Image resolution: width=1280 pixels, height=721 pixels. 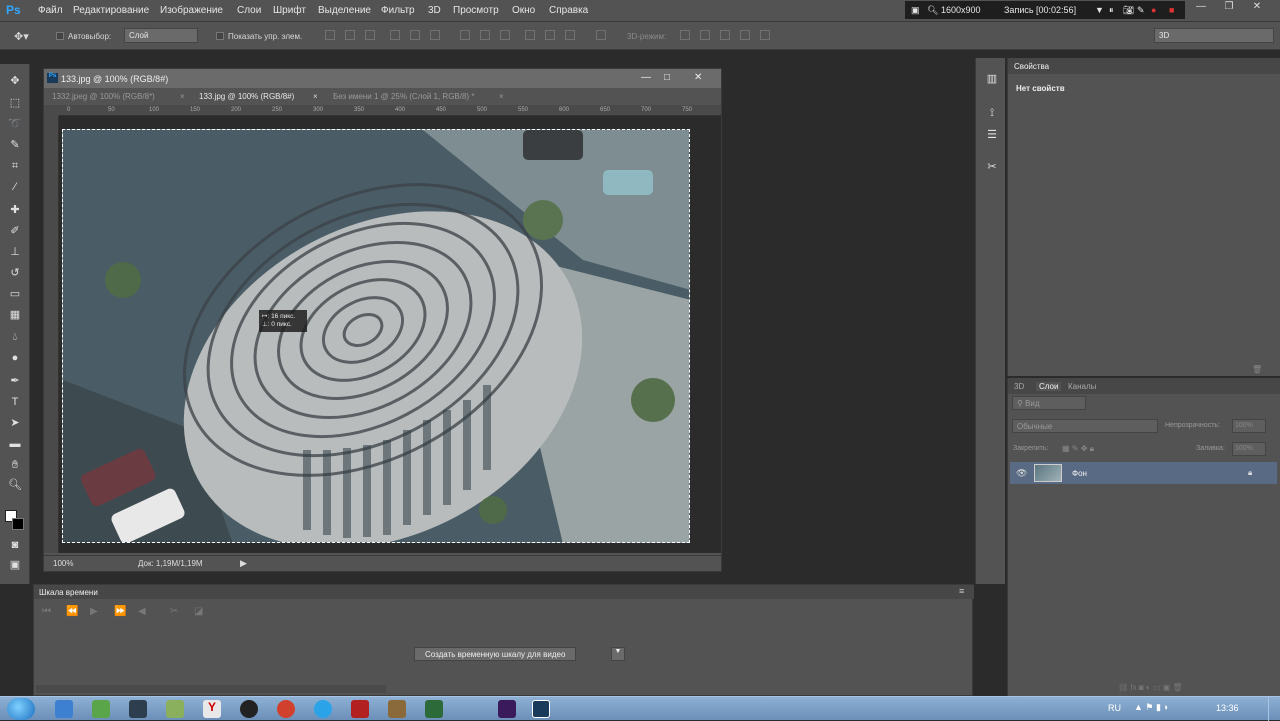 I want to click on menu-type: Шрифт, so click(x=289, y=10).